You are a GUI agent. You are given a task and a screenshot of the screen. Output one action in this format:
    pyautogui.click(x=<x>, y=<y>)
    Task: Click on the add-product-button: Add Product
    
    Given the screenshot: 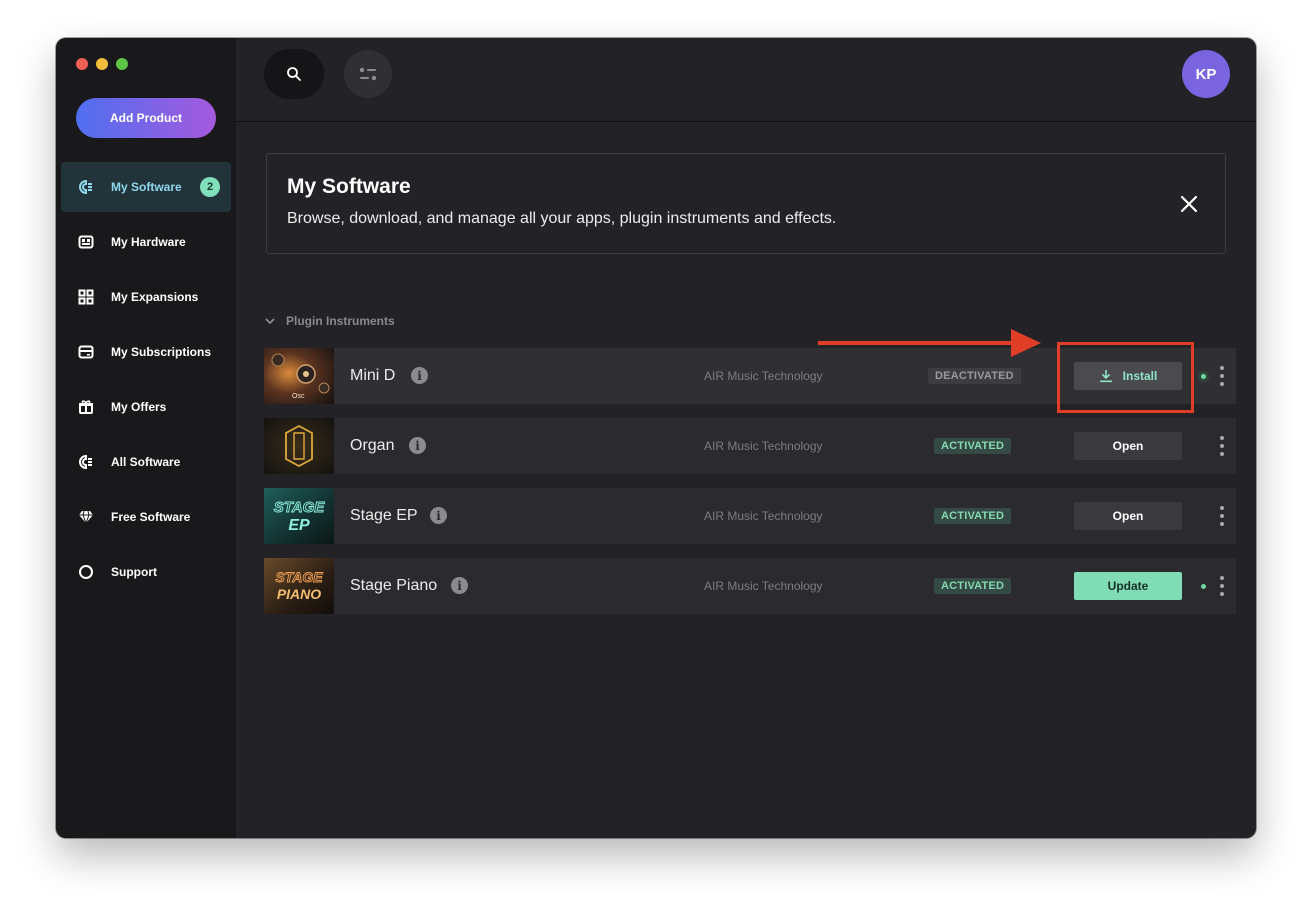 What is the action you would take?
    pyautogui.click(x=146, y=118)
    